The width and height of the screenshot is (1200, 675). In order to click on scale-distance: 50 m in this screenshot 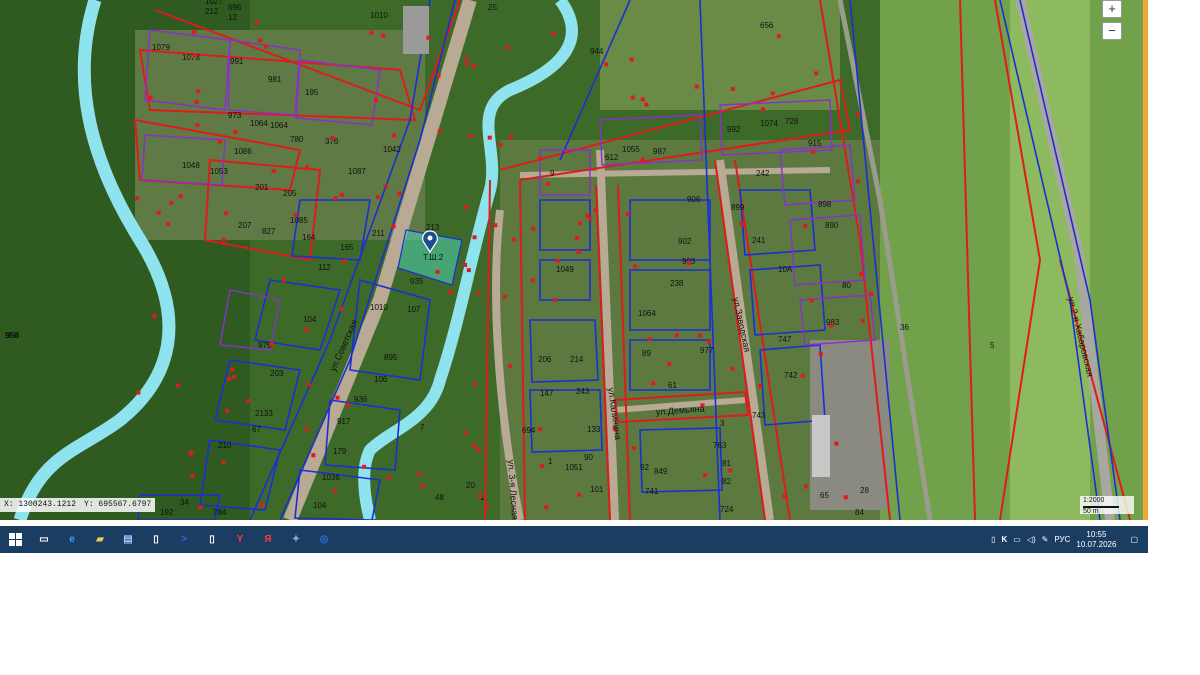, I will do `click(1091, 511)`.